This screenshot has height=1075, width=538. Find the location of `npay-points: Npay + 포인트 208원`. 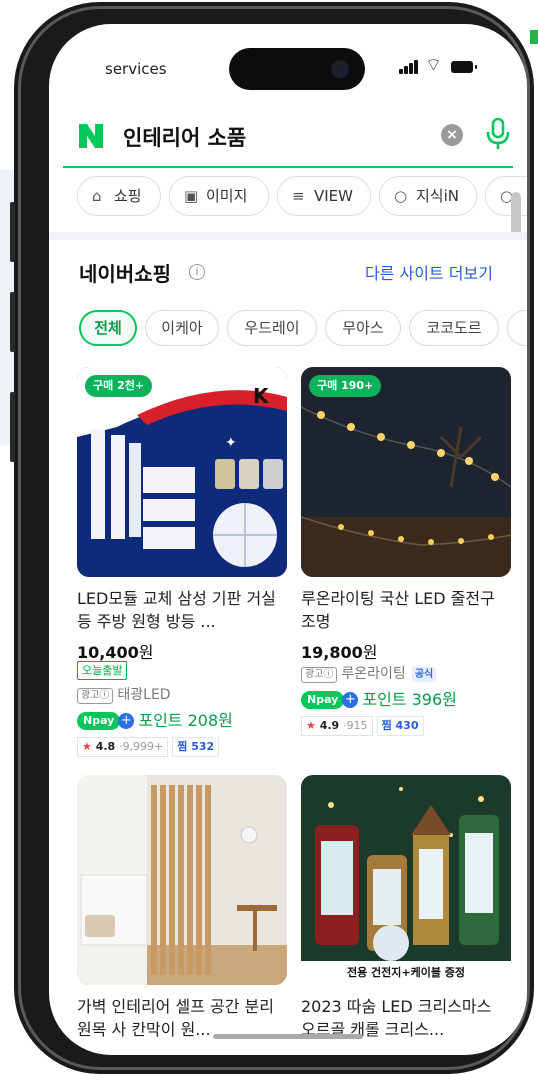

npay-points: Npay + 포인트 208원 is located at coordinates (155, 719).